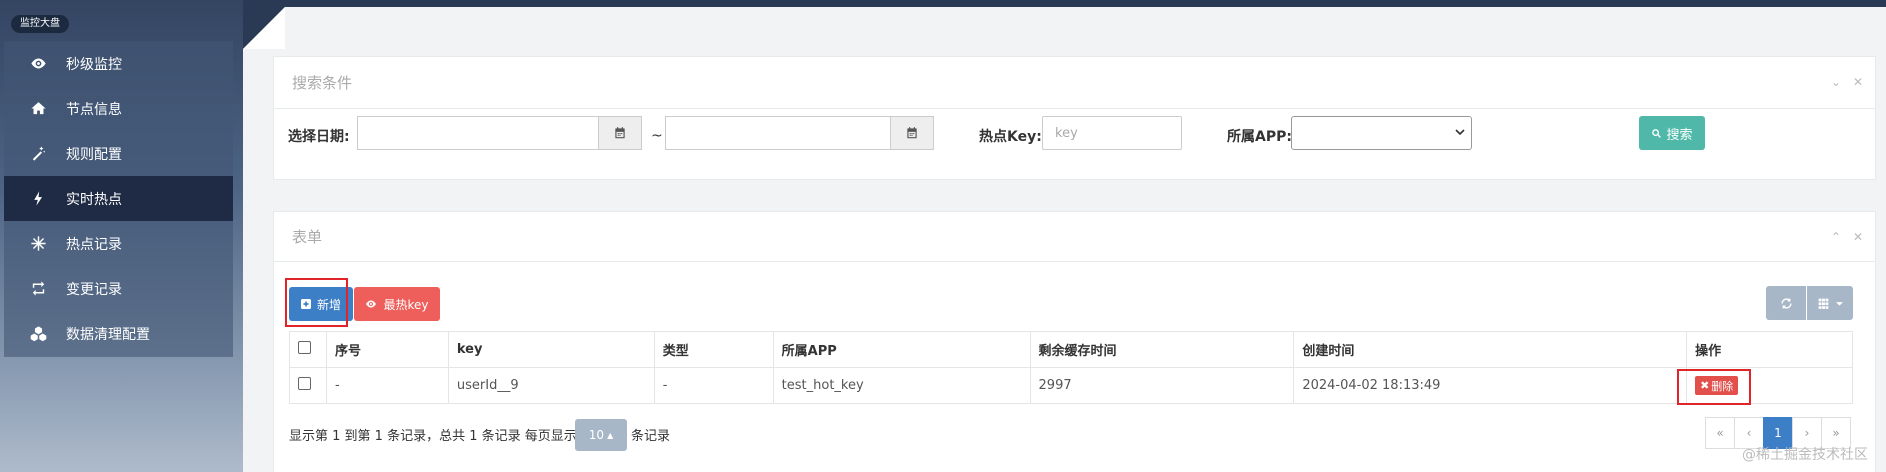 The image size is (1886, 472). I want to click on cell-app: test_hot_key, so click(901, 385).